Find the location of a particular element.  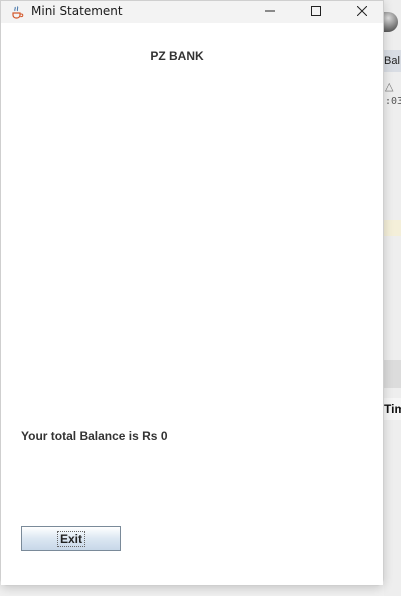

maximize-button is located at coordinates (316, 12).